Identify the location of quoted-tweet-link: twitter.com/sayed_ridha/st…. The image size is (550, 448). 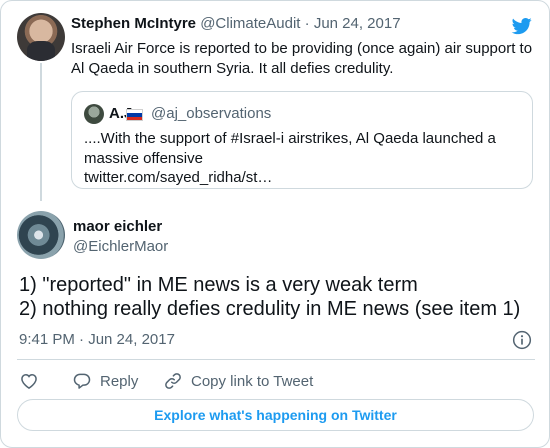
(178, 177).